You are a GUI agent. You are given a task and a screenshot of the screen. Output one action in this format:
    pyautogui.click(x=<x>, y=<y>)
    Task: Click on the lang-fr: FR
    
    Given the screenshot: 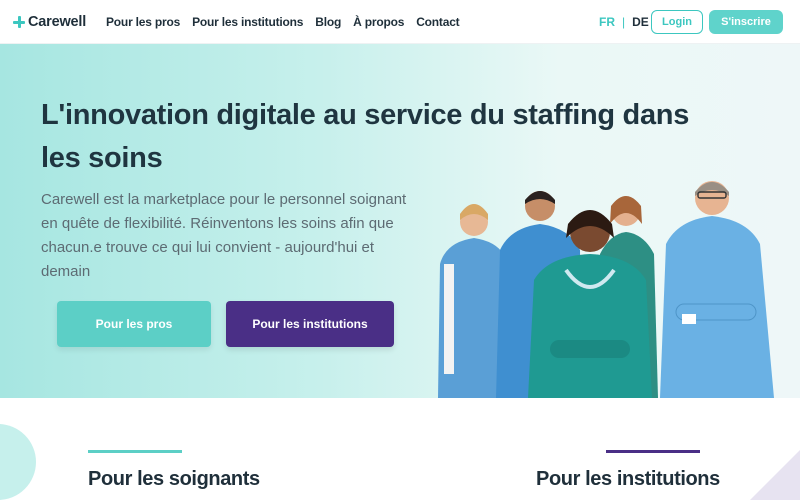 What is the action you would take?
    pyautogui.click(x=607, y=22)
    